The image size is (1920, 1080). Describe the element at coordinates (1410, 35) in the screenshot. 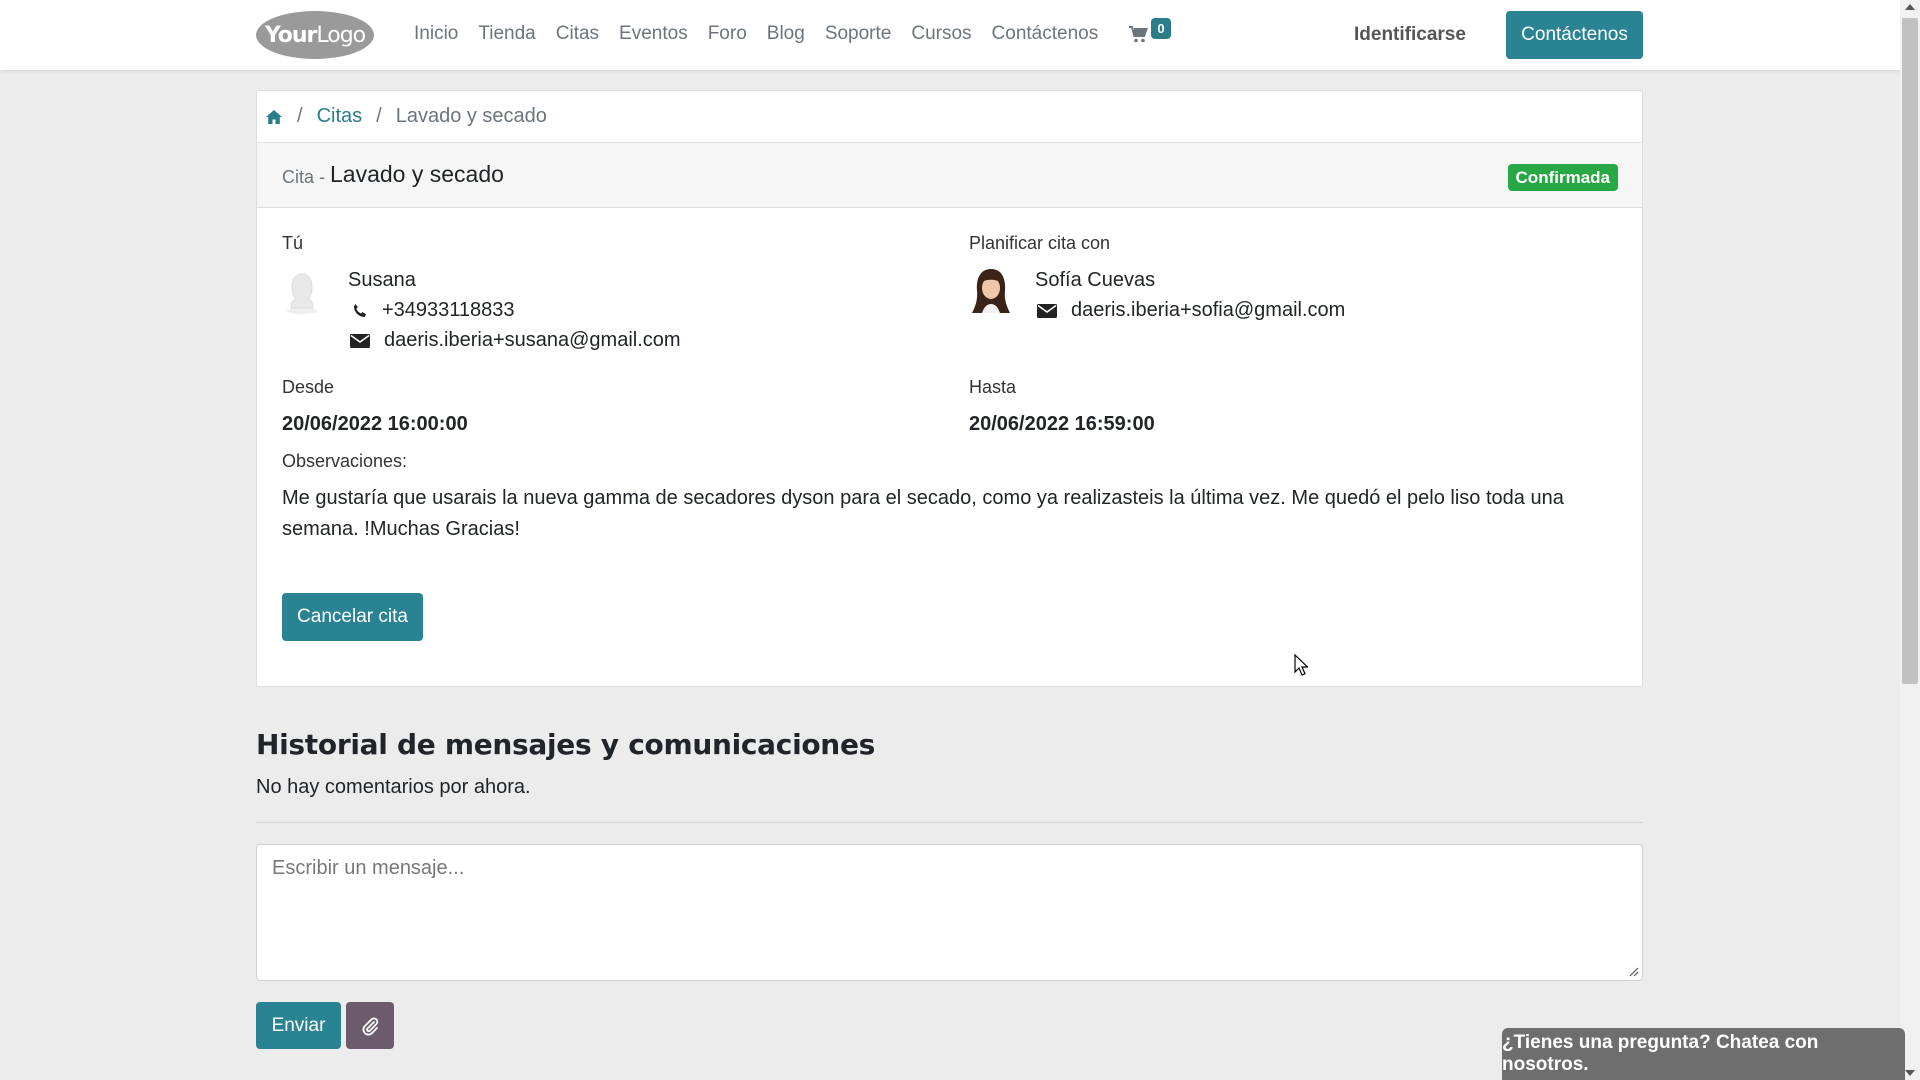

I see `signin-link: Identificarse` at that location.